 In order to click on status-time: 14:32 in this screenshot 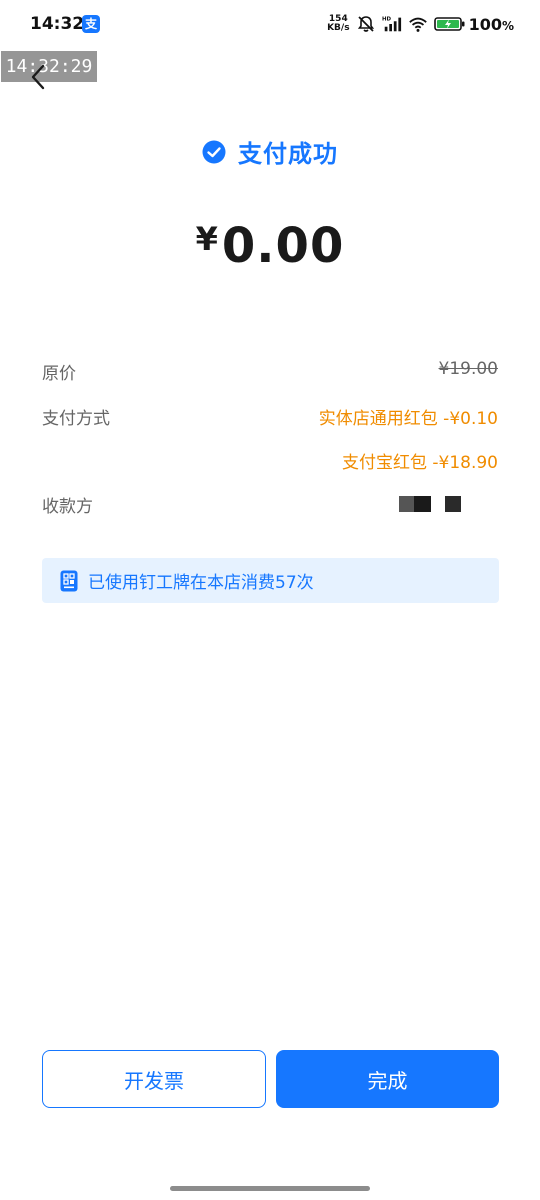, I will do `click(57, 24)`.